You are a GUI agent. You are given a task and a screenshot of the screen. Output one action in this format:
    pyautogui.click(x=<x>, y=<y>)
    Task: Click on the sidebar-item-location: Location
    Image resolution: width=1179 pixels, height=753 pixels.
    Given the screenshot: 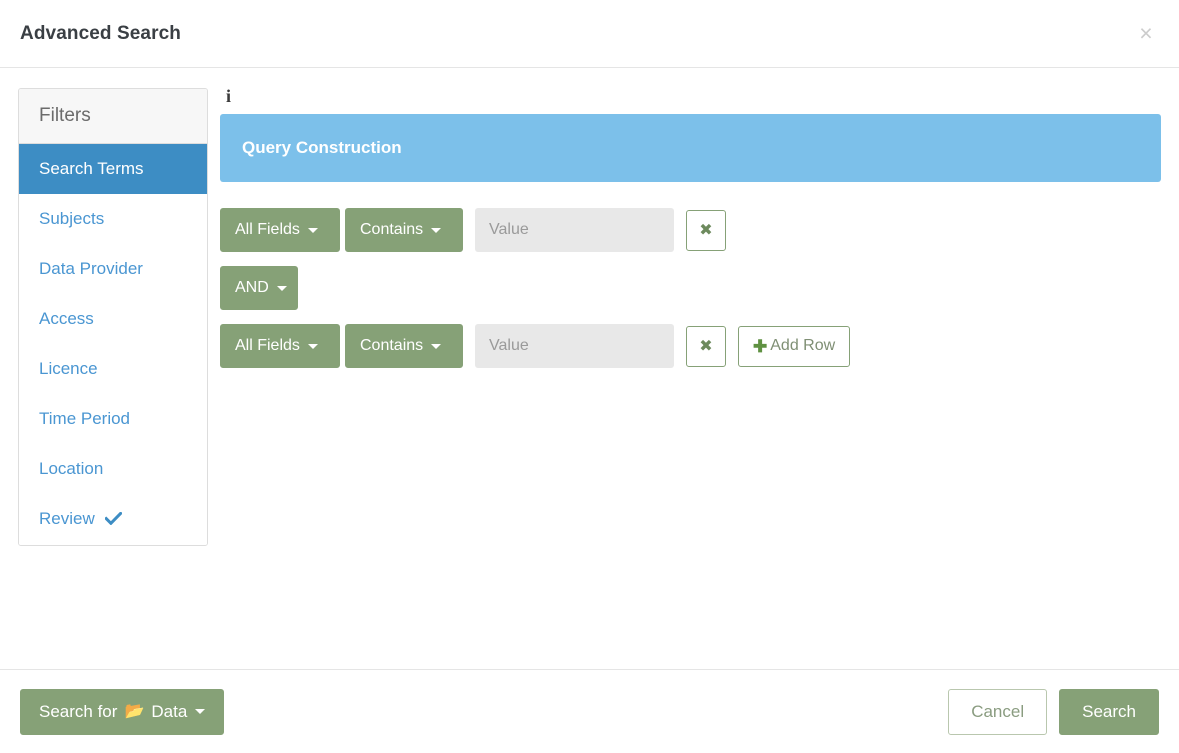 What is the action you would take?
    pyautogui.click(x=113, y=469)
    